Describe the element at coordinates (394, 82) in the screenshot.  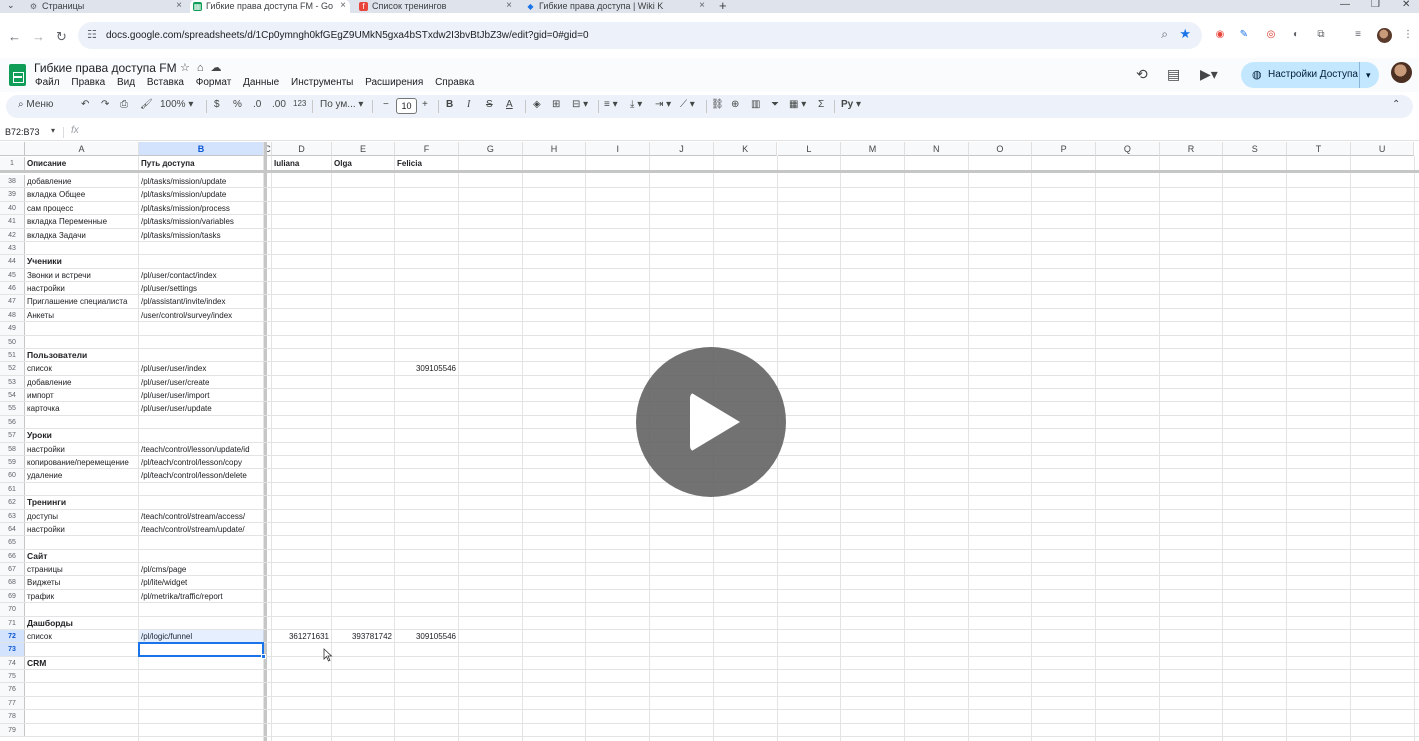
I see `menu-extensions: Расширения` at that location.